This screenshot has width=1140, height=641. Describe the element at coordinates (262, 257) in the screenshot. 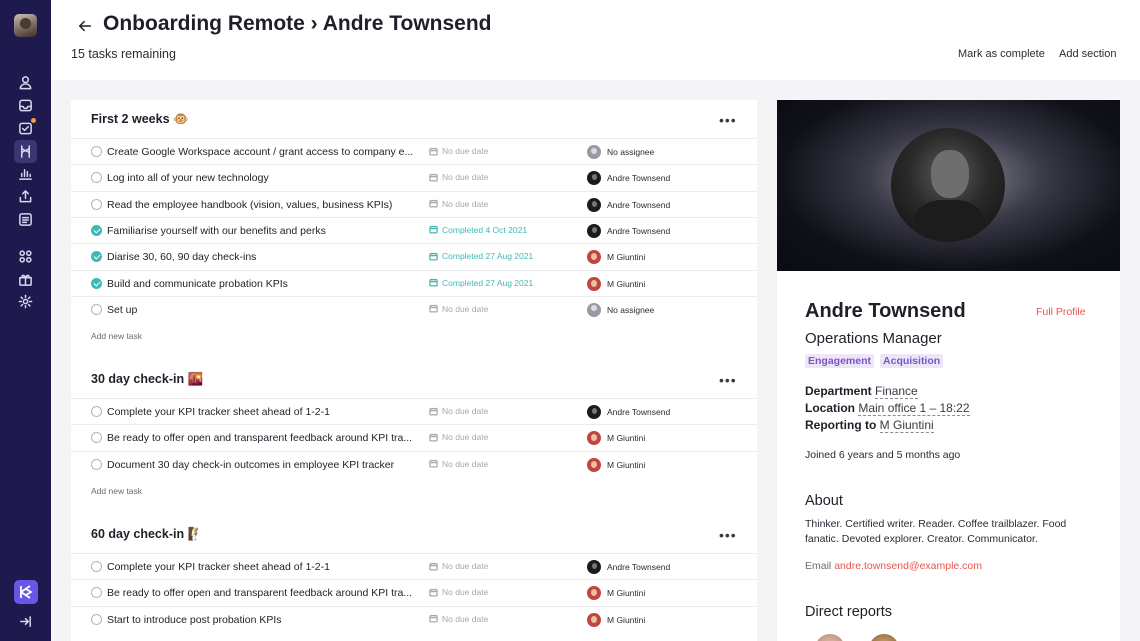

I see `task-name: Diarise 30, 60, 90 day check-ins` at that location.